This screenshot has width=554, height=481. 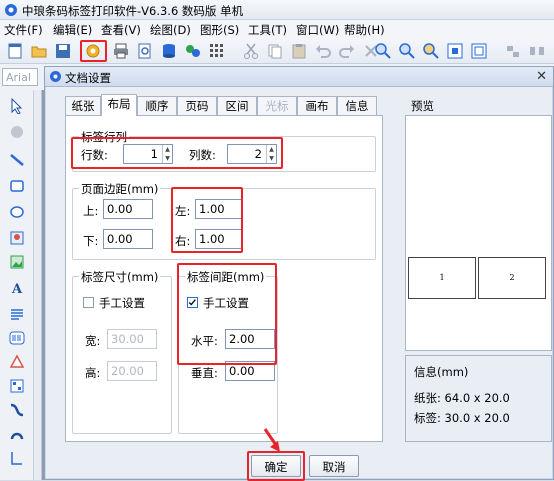 I want to click on print-icon, so click(x=121, y=51).